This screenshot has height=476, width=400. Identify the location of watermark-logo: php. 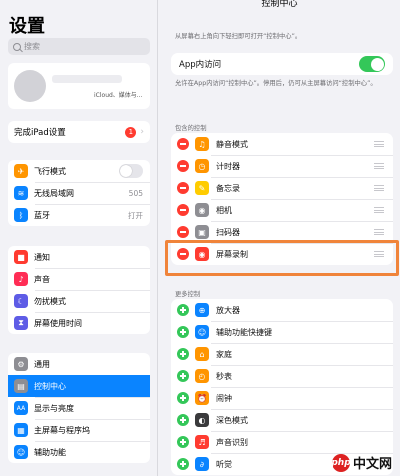
(341, 462).